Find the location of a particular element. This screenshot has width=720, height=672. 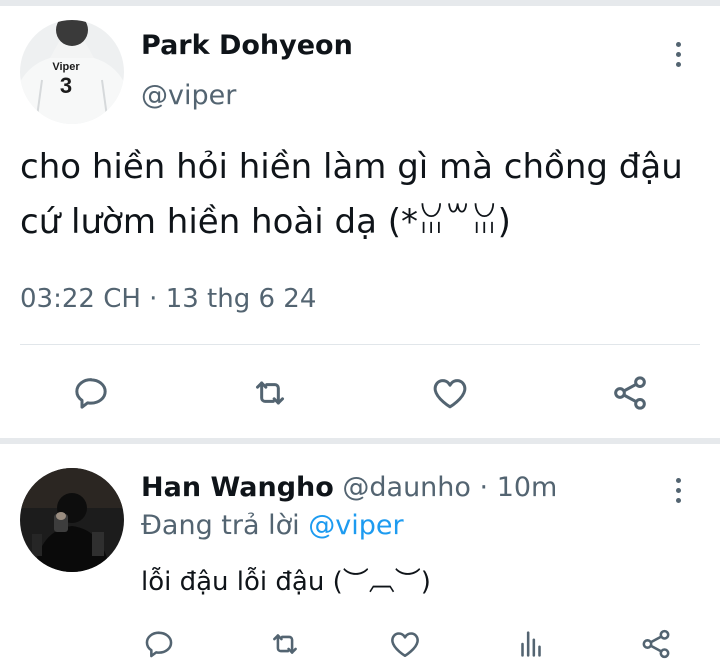

like-button is located at coordinates (450, 393).